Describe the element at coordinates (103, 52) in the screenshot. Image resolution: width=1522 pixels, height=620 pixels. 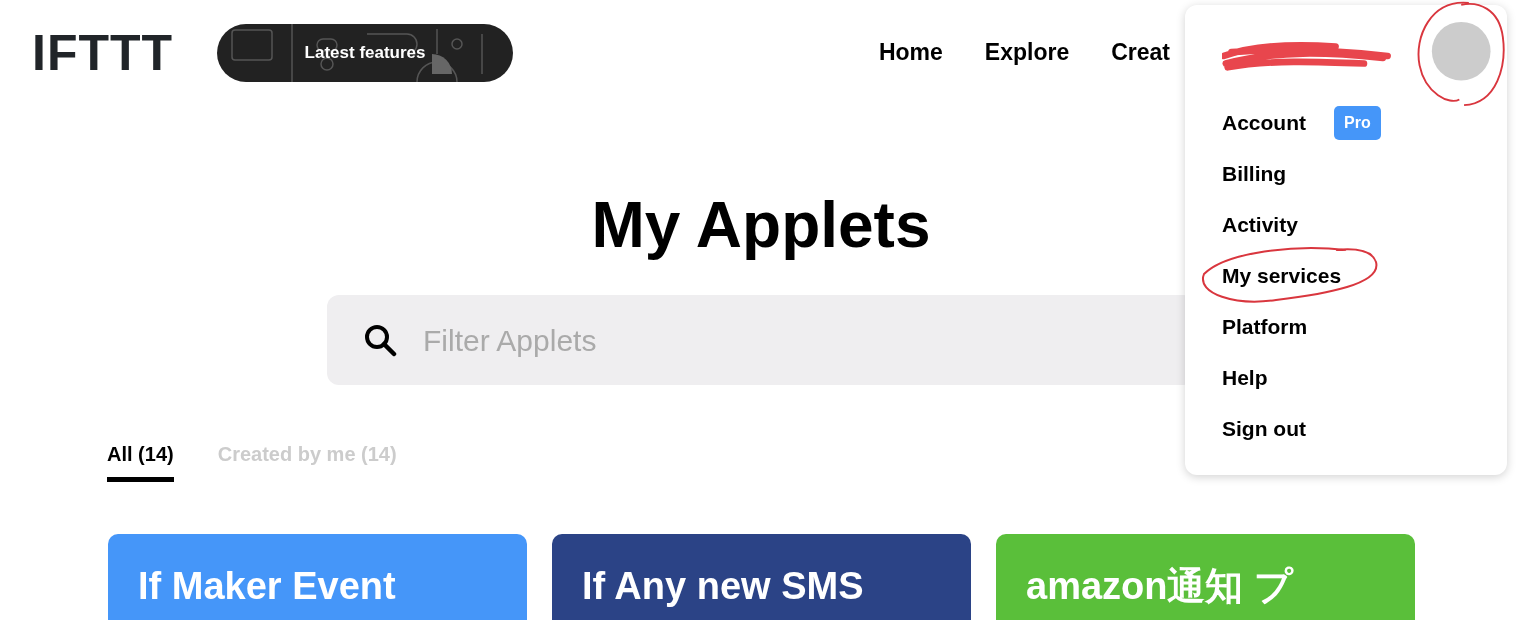
I see `logo: IFTTT` at that location.